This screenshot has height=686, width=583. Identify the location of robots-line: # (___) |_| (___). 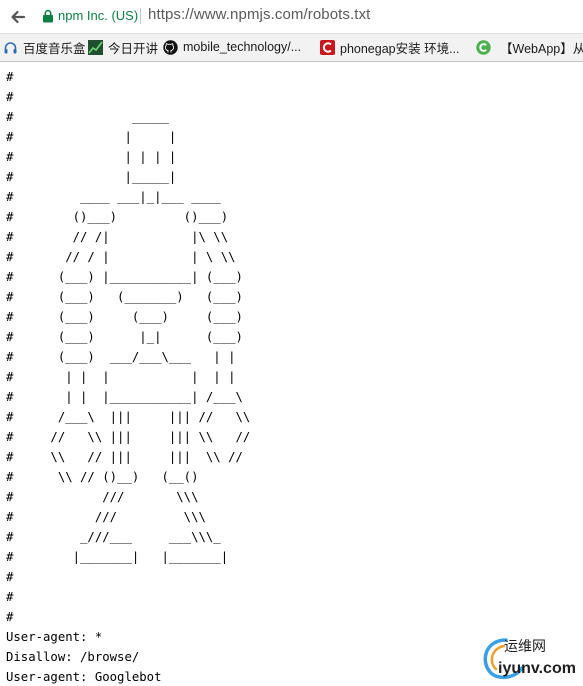
(124, 337).